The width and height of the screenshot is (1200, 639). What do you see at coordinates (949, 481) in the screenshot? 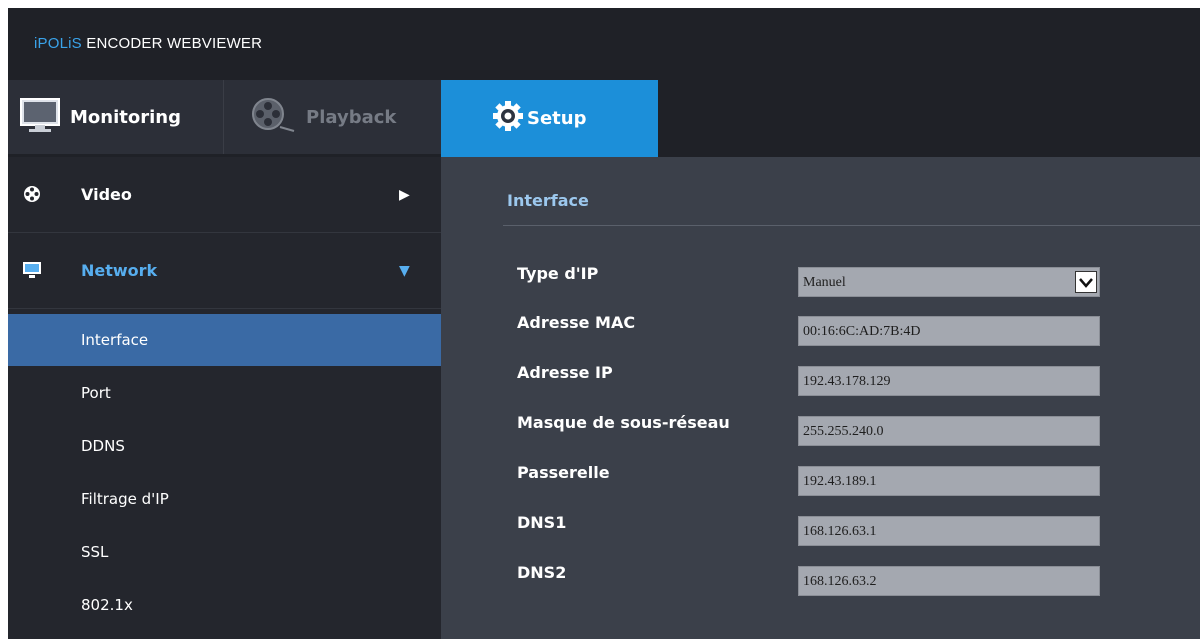
I see `gateway-field: 192.43.189.1` at bounding box center [949, 481].